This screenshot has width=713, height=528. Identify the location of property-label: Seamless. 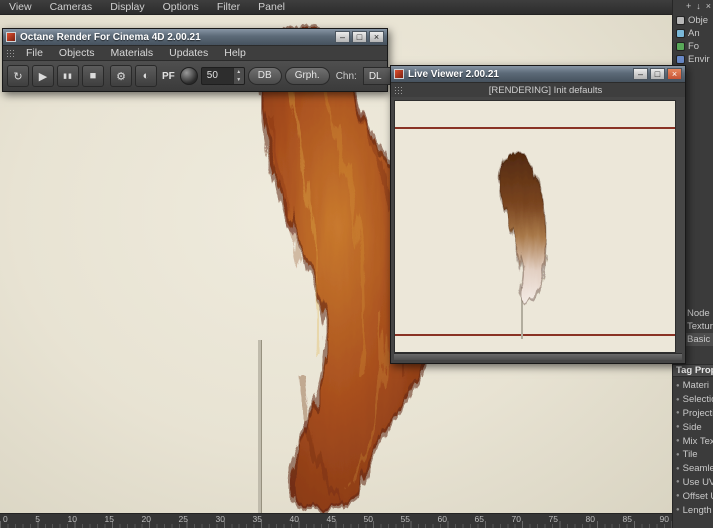
(697, 469).